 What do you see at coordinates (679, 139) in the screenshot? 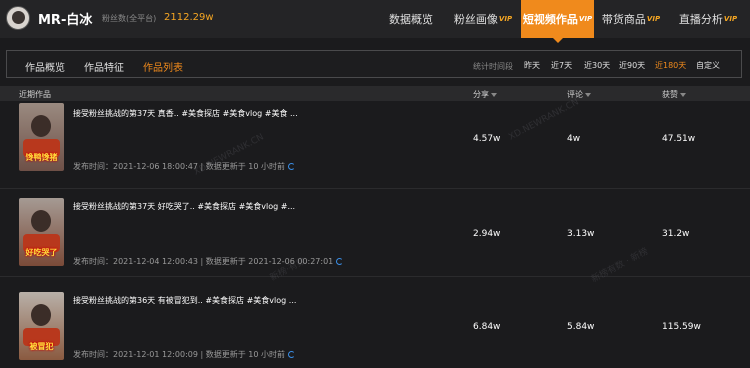
I see `like-count: 47.51w` at bounding box center [679, 139].